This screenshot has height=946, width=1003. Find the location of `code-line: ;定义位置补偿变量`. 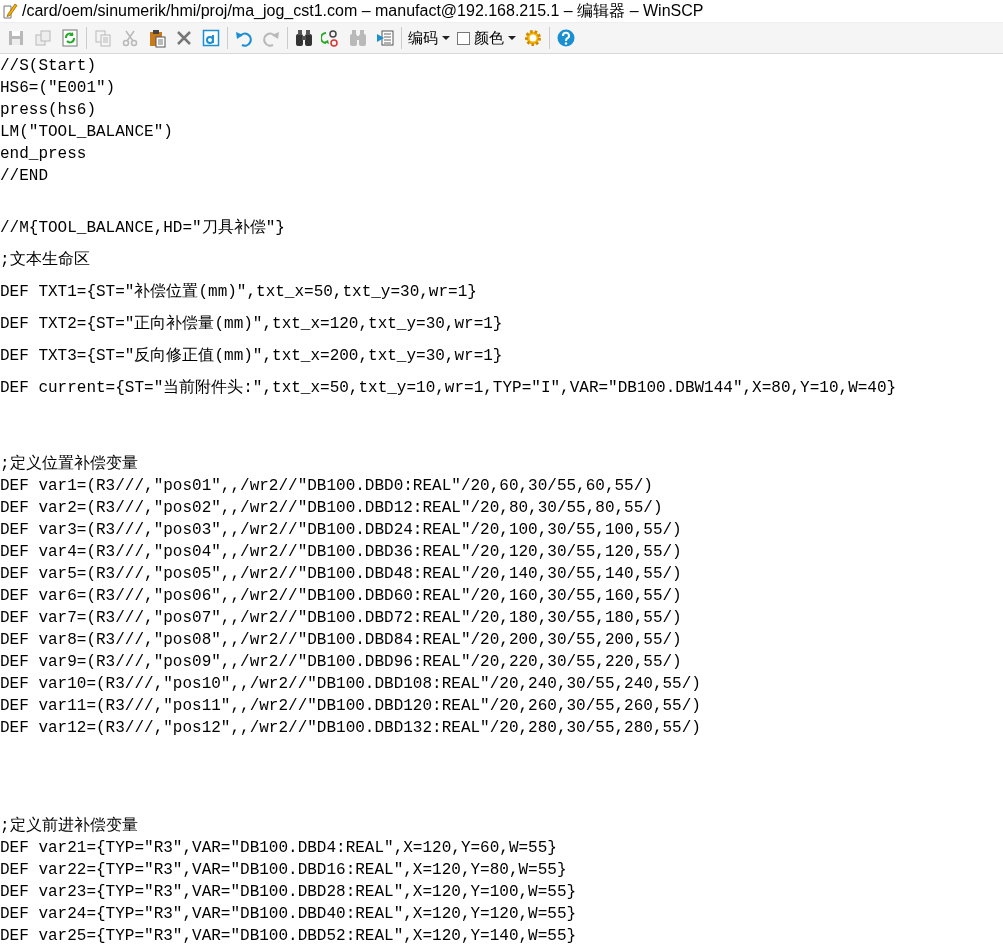

code-line: ;定义位置补偿变量 is located at coordinates (69, 464).